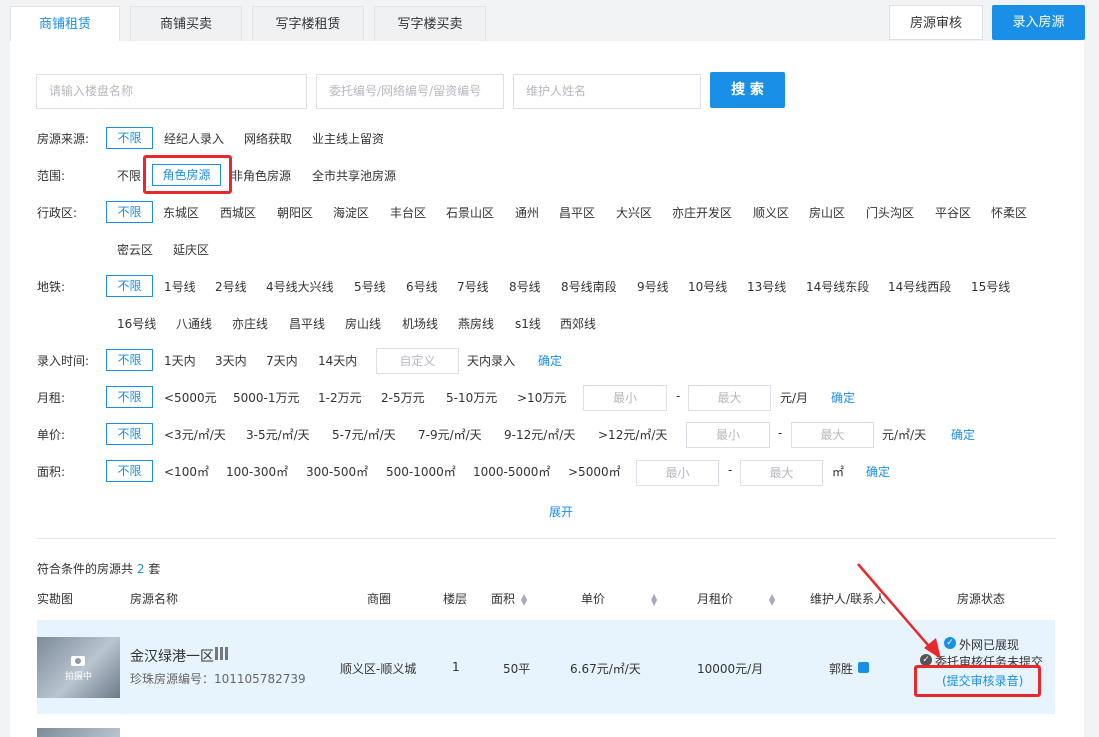 The width and height of the screenshot is (1099, 737). I want to click on district-option: 石景山区, so click(470, 212).